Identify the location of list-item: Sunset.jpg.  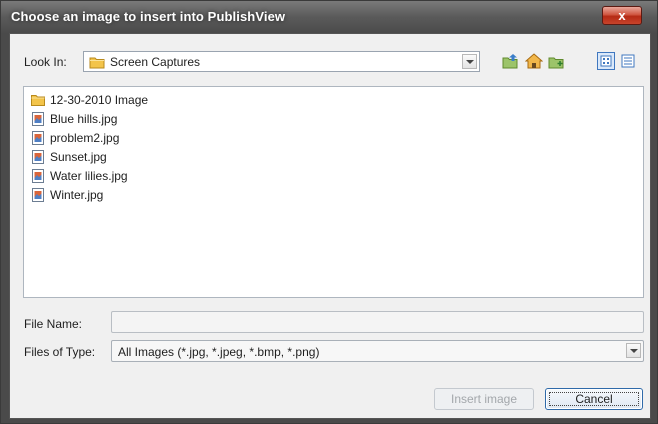
(69, 157).